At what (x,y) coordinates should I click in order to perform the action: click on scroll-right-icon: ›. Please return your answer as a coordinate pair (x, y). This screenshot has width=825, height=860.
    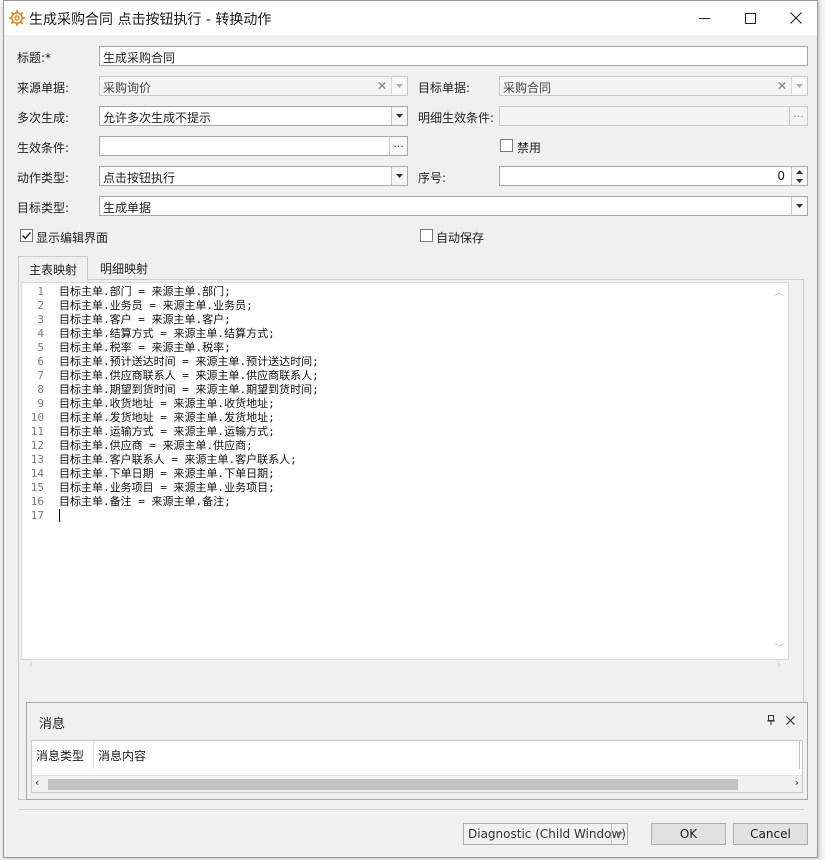
    Looking at the image, I should click on (779, 666).